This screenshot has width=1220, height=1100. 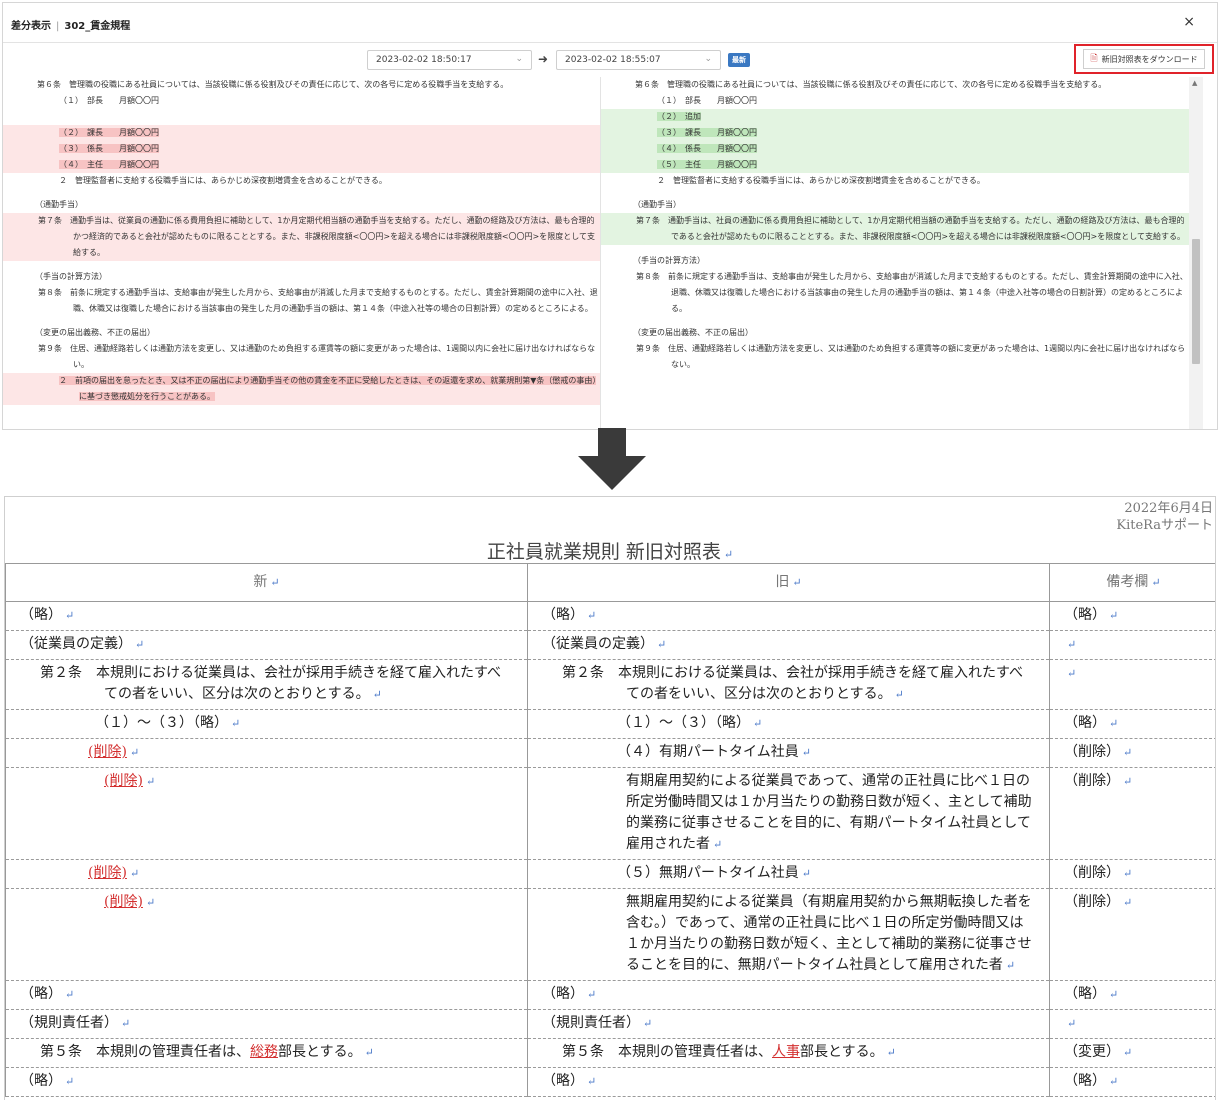 I want to click on close-icon: ×, so click(x=1189, y=22).